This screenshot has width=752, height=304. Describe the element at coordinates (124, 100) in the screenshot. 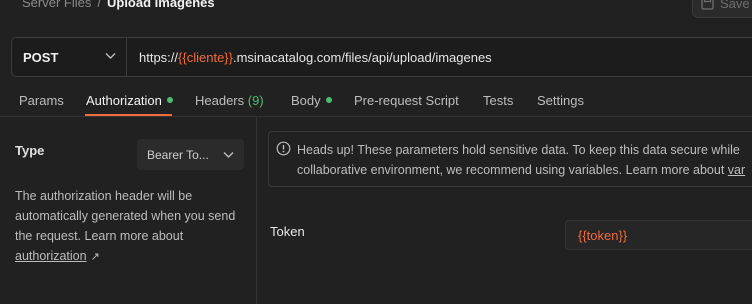

I see `tab-authorization-label: Authorization` at that location.